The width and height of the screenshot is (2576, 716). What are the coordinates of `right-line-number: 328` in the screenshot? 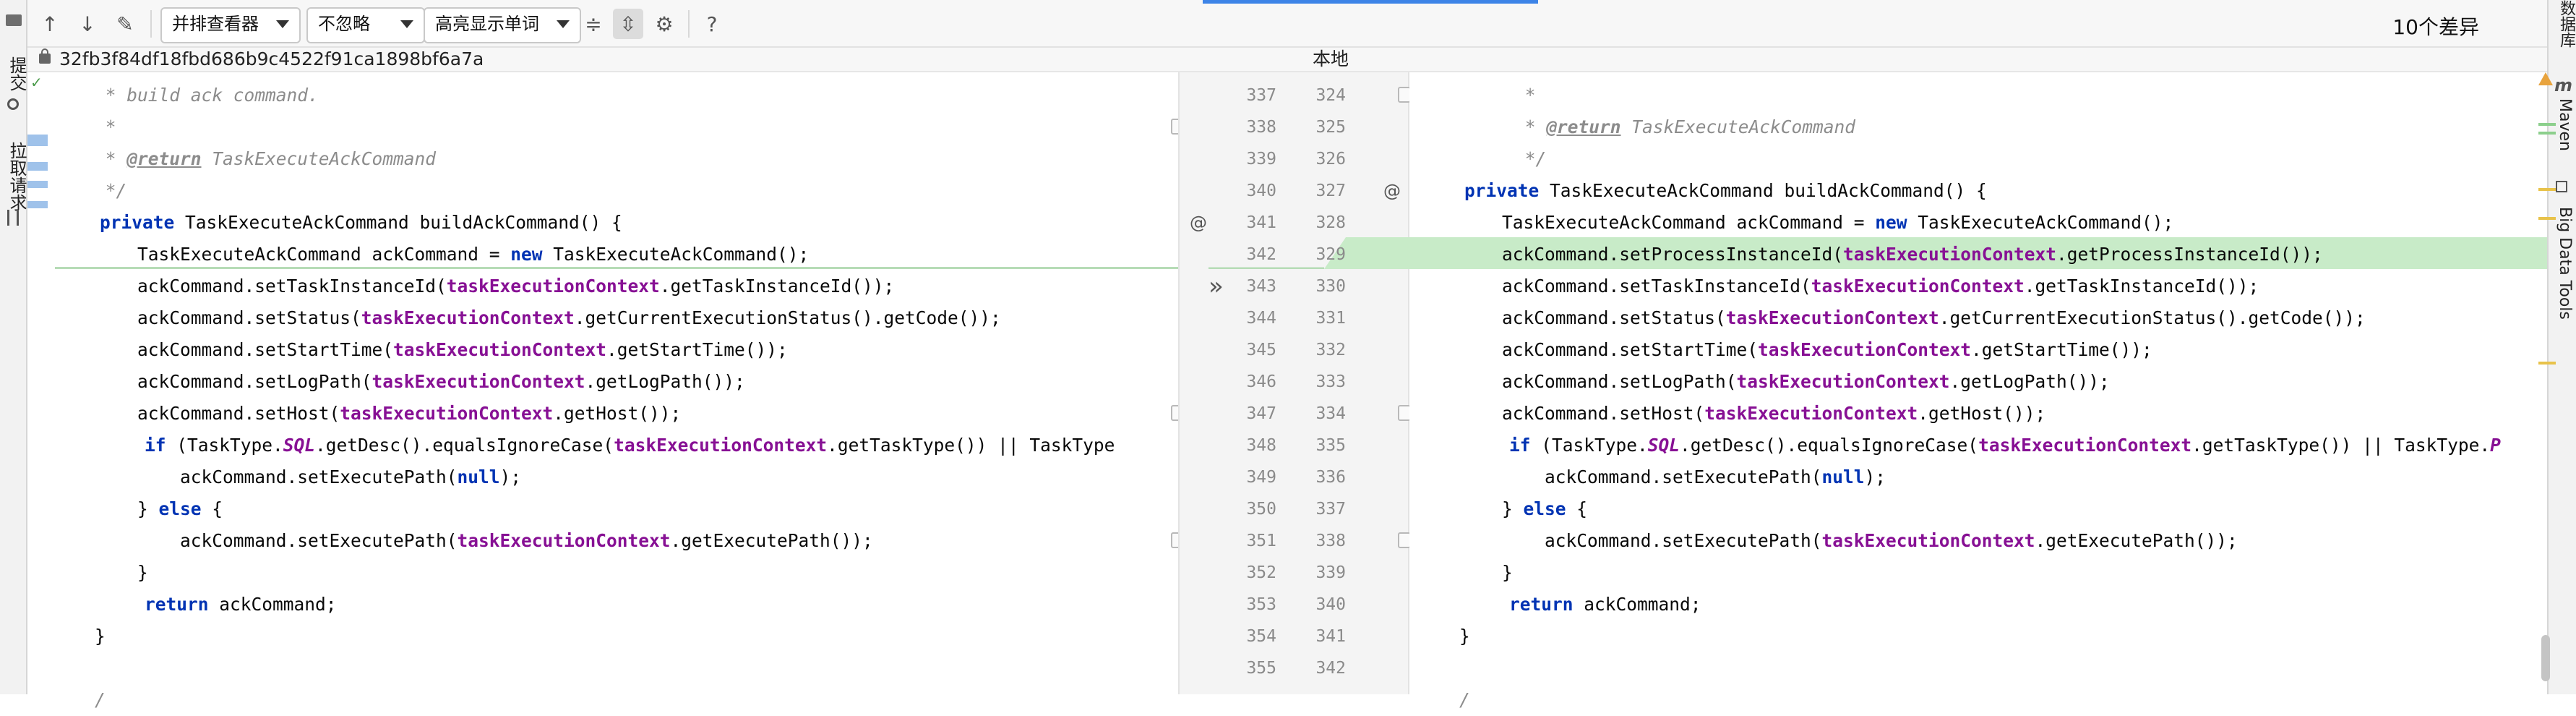 It's located at (1330, 223).